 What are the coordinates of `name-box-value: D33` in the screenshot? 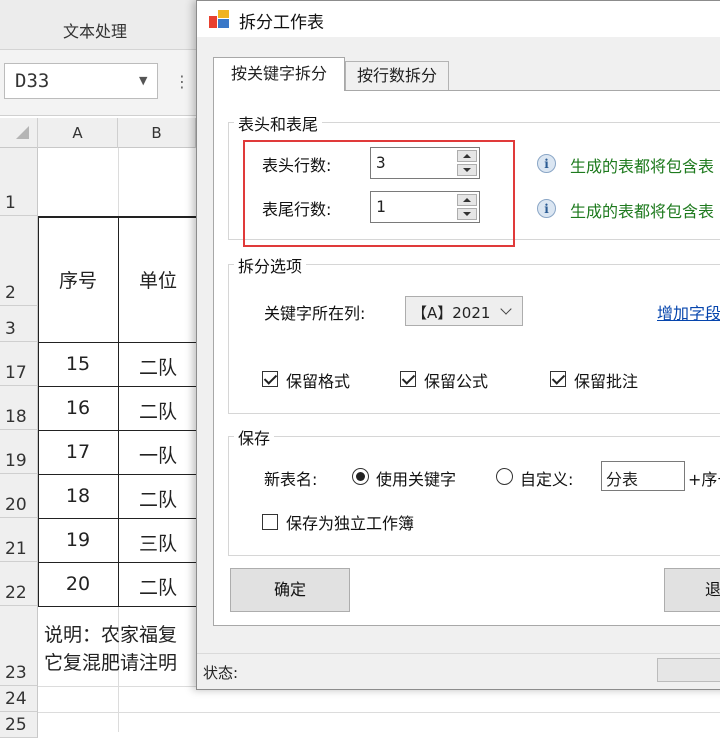 It's located at (32, 81).